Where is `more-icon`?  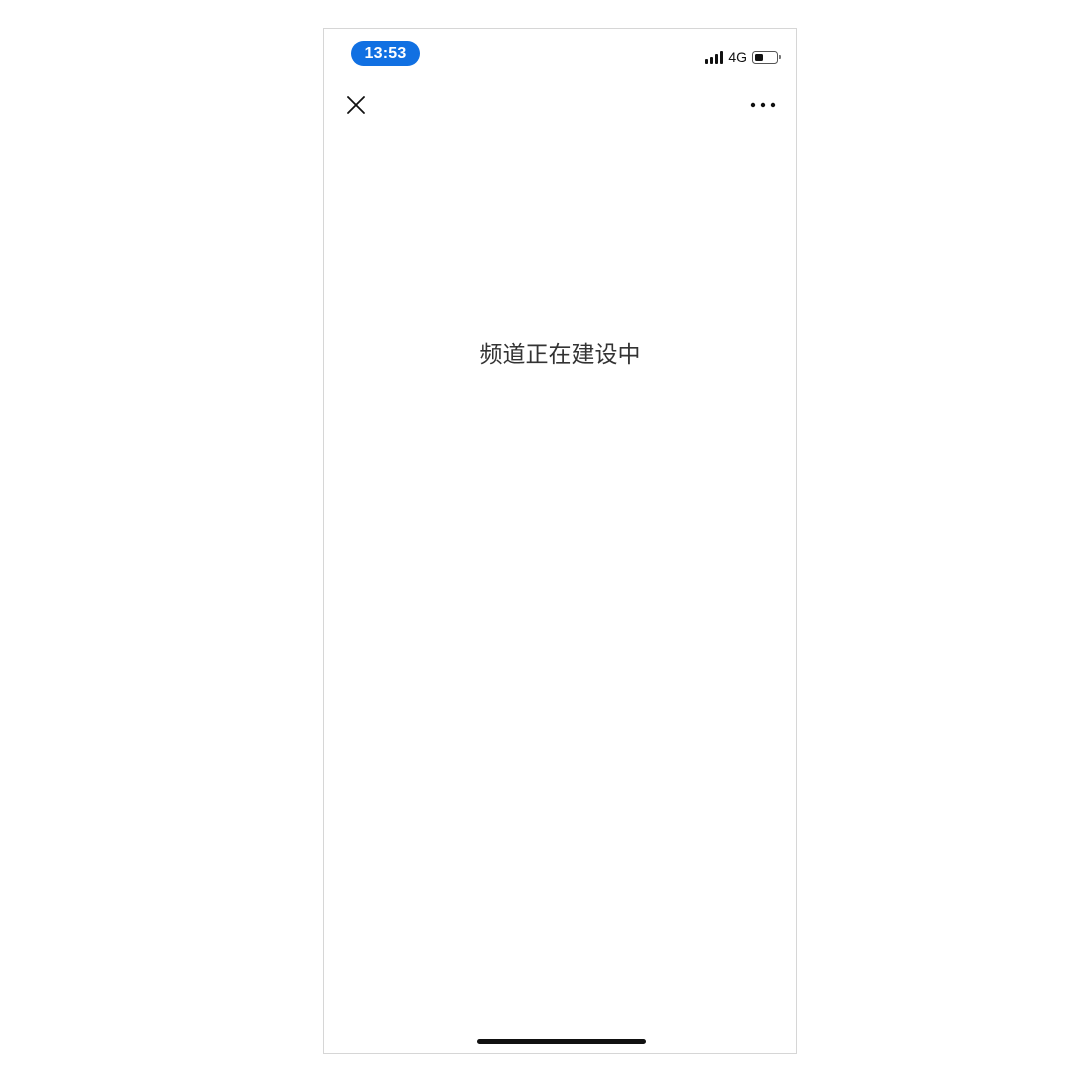 more-icon is located at coordinates (763, 105).